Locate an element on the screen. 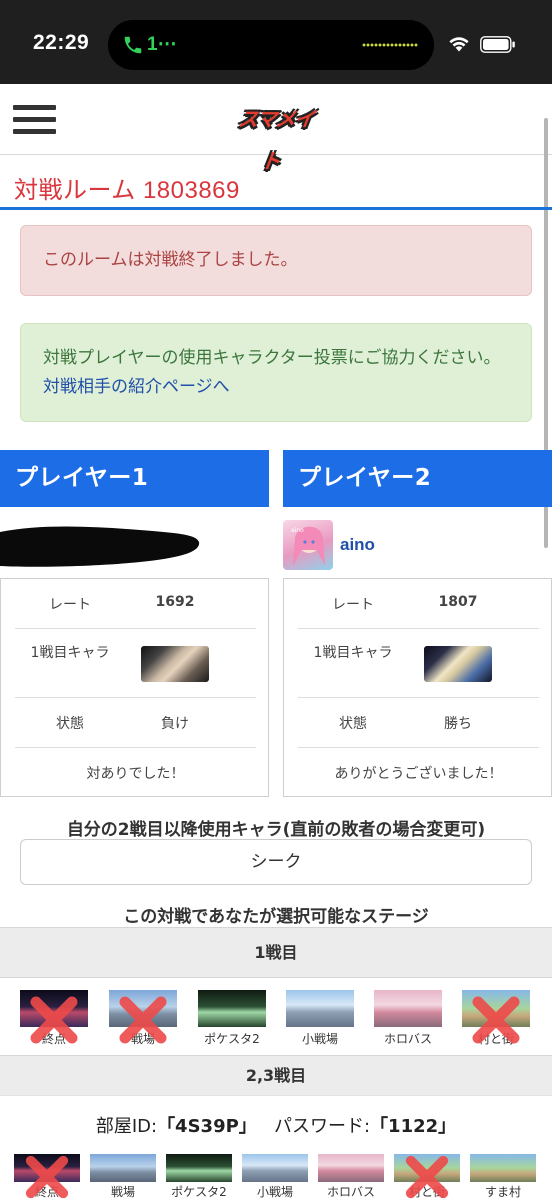 Image resolution: width=552 pixels, height=1200 pixels. vote-alert: 対戦プレイヤーの使用キャラクター投票にご協力ください。 対戦相手の紹介ページへ is located at coordinates (276, 372).